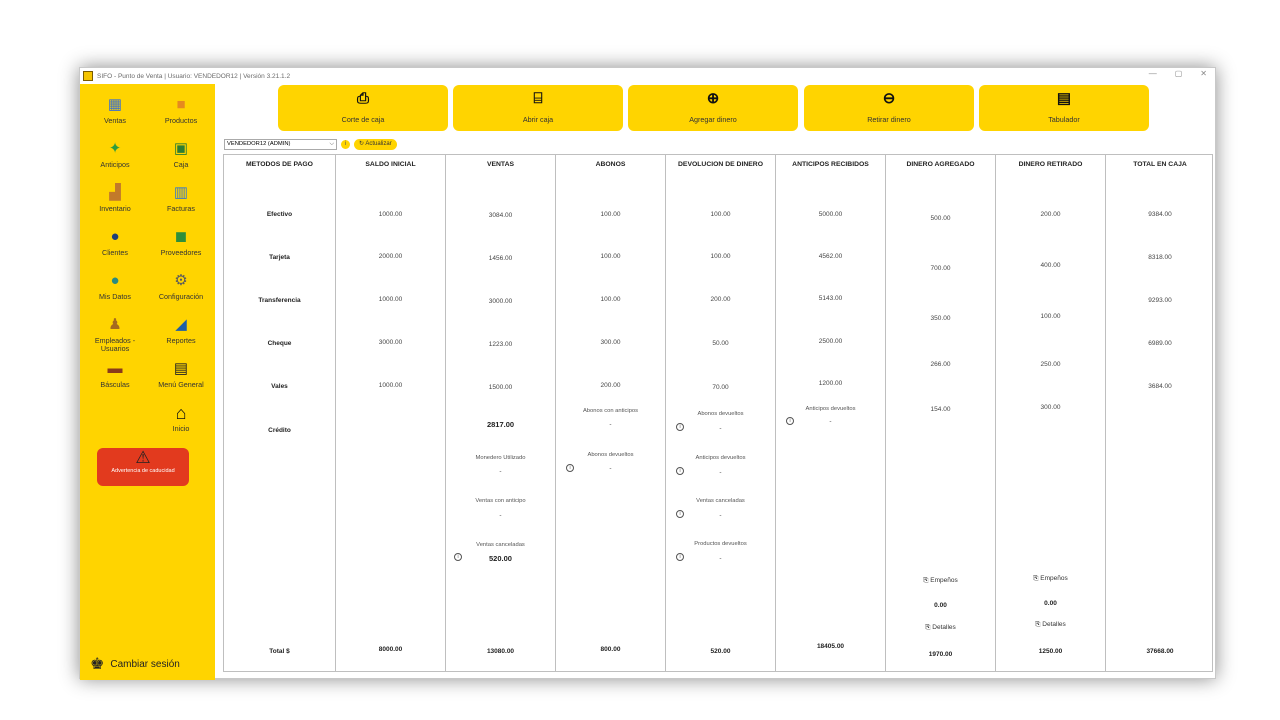 The image size is (1280, 720). Describe the element at coordinates (830, 409) in the screenshot. I see `anticipos-devueltos-label: Anticipos devueltos` at that location.